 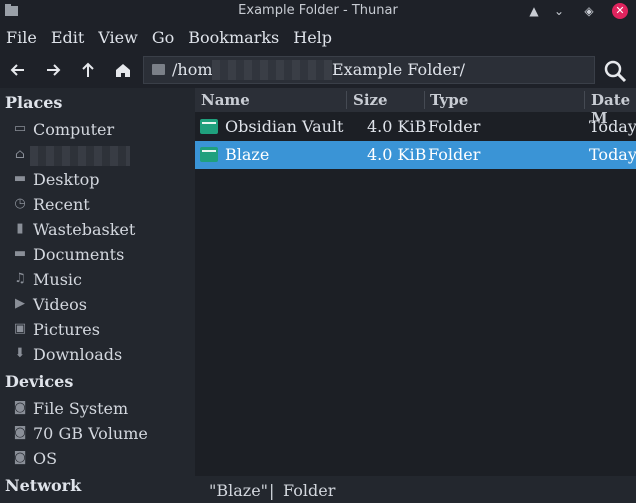 I want to click on menu-view: View, so click(x=118, y=37).